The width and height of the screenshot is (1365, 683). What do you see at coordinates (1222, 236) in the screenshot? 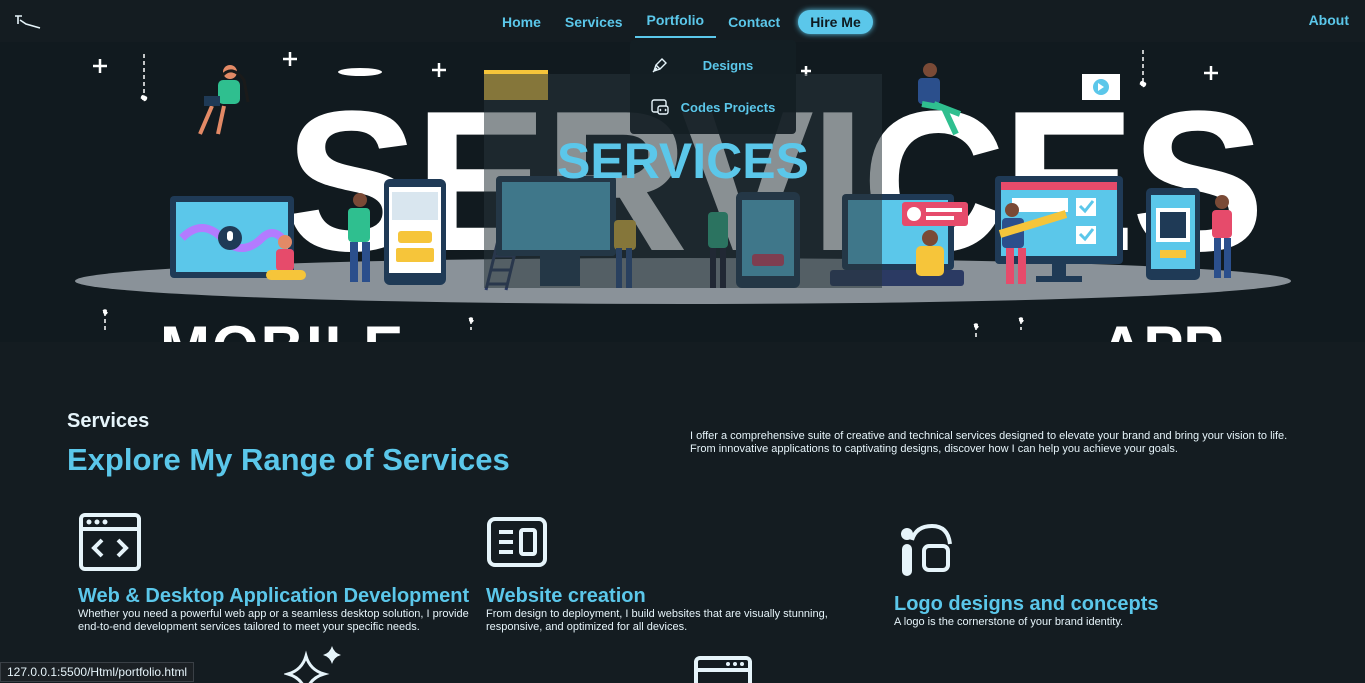
I see `person-right-edge` at bounding box center [1222, 236].